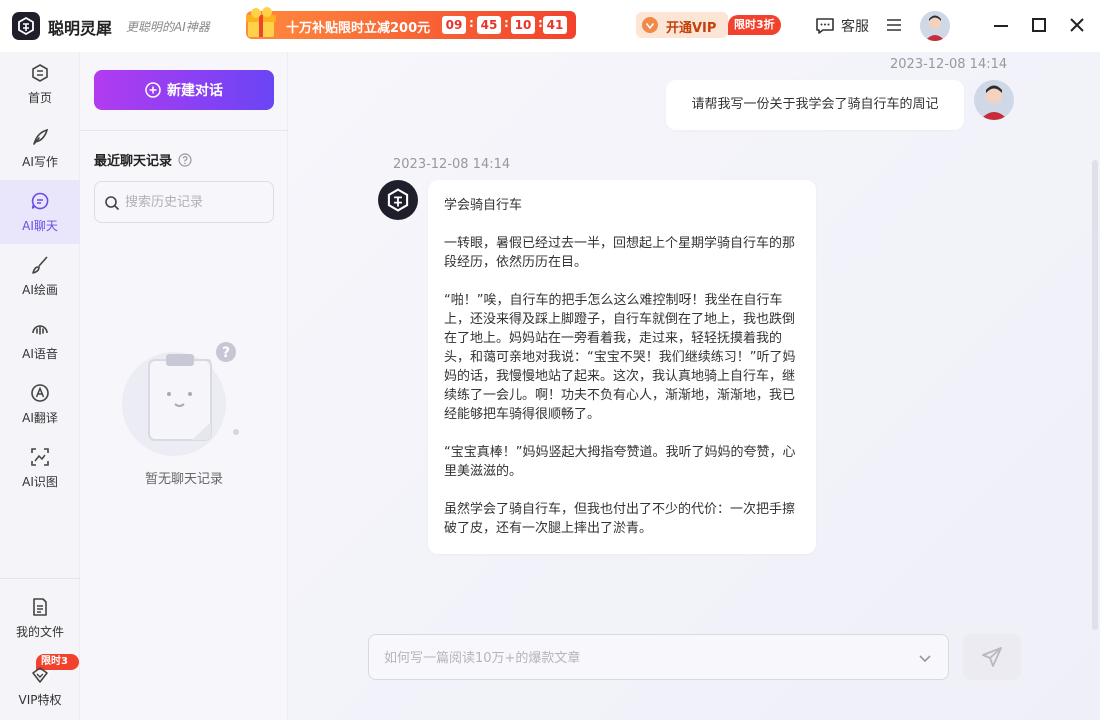  I want to click on app-slogan: 更聪明的AI神器, so click(168, 27).